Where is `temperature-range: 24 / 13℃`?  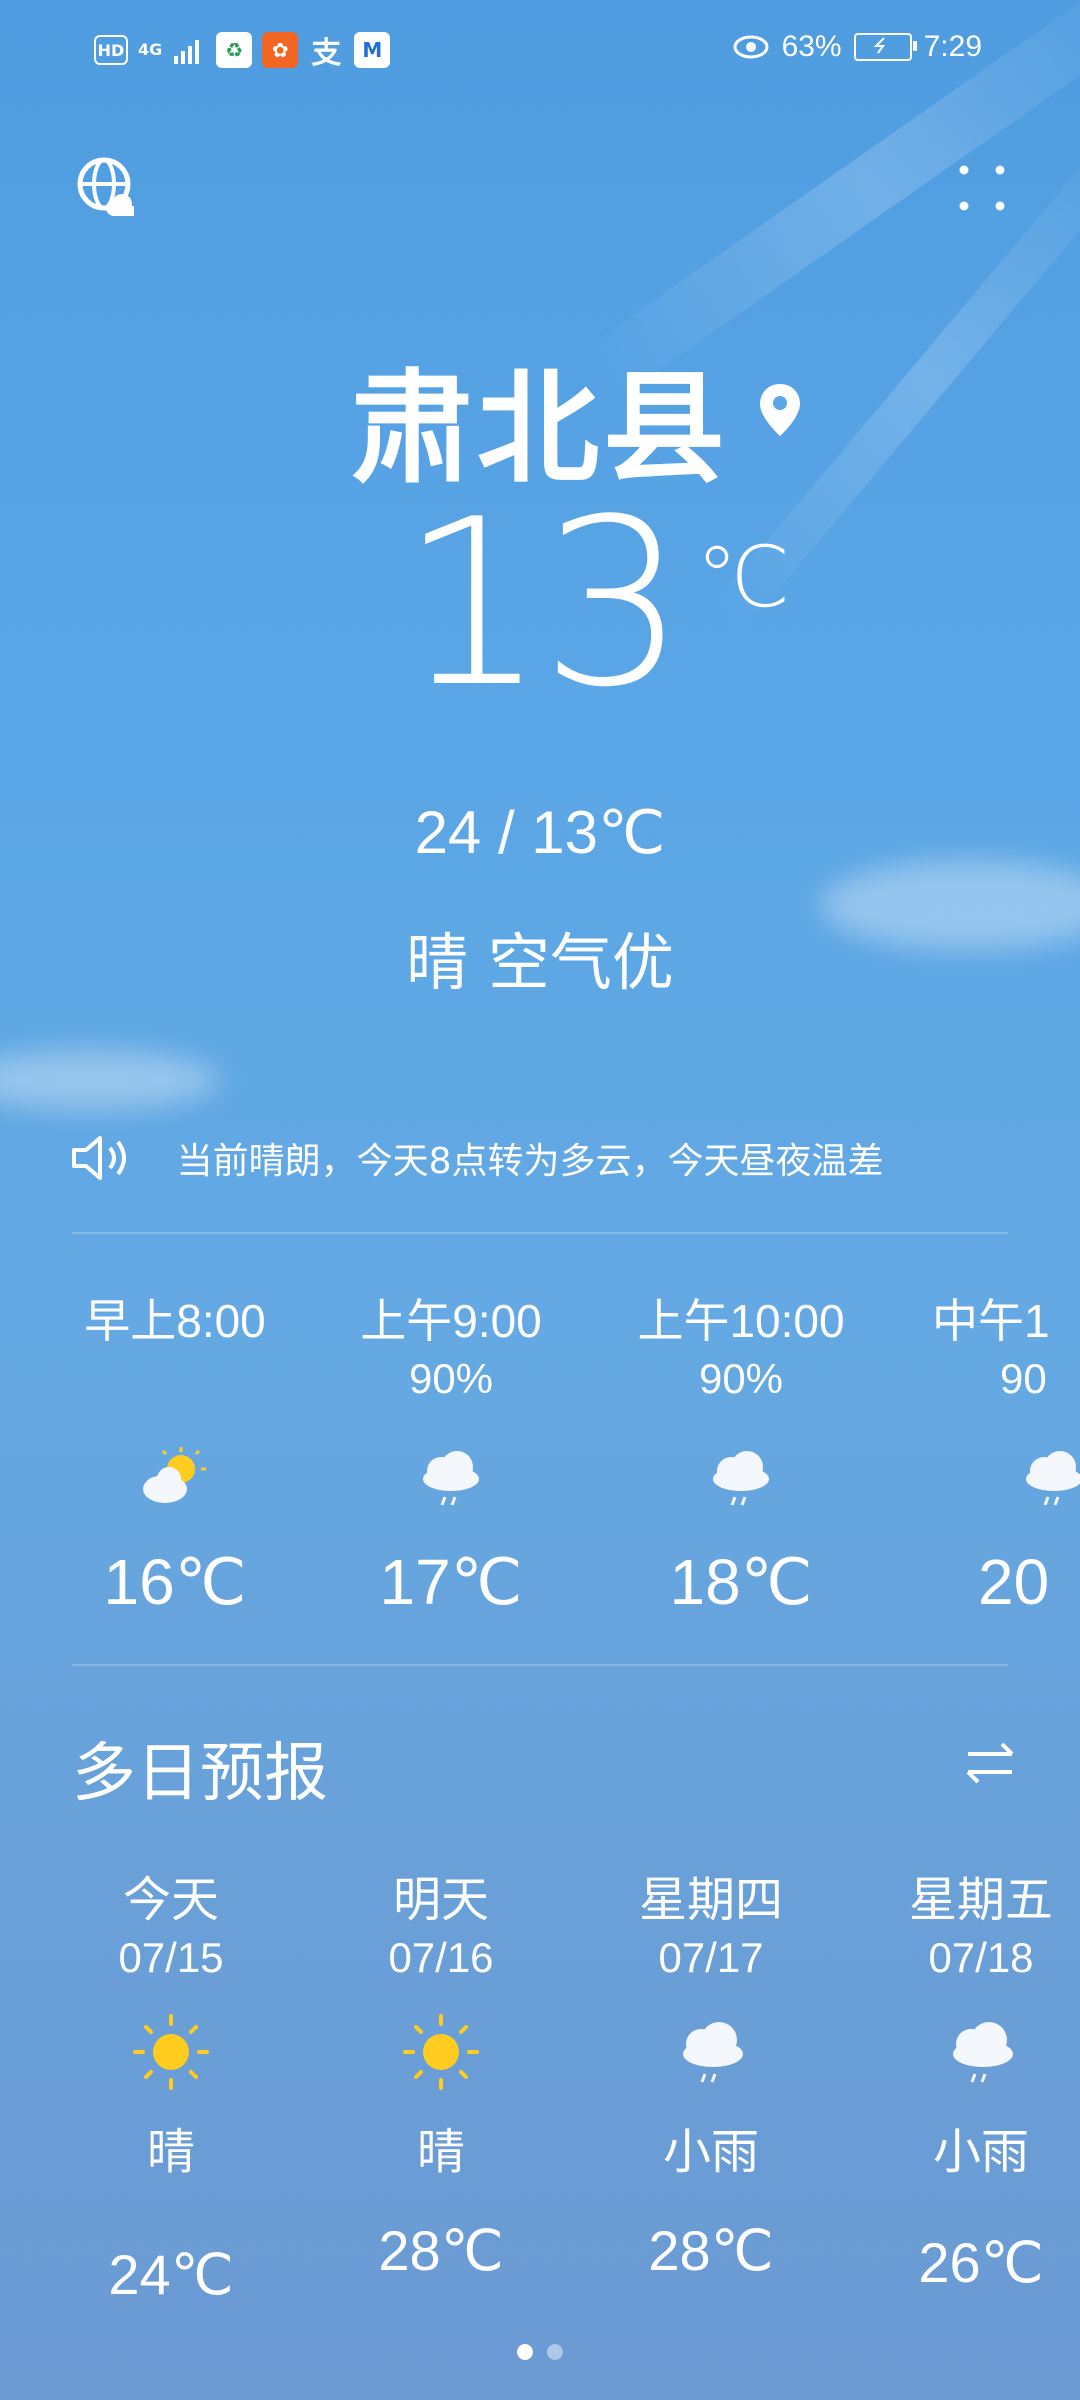
temperature-range: 24 / 13℃ is located at coordinates (540, 832).